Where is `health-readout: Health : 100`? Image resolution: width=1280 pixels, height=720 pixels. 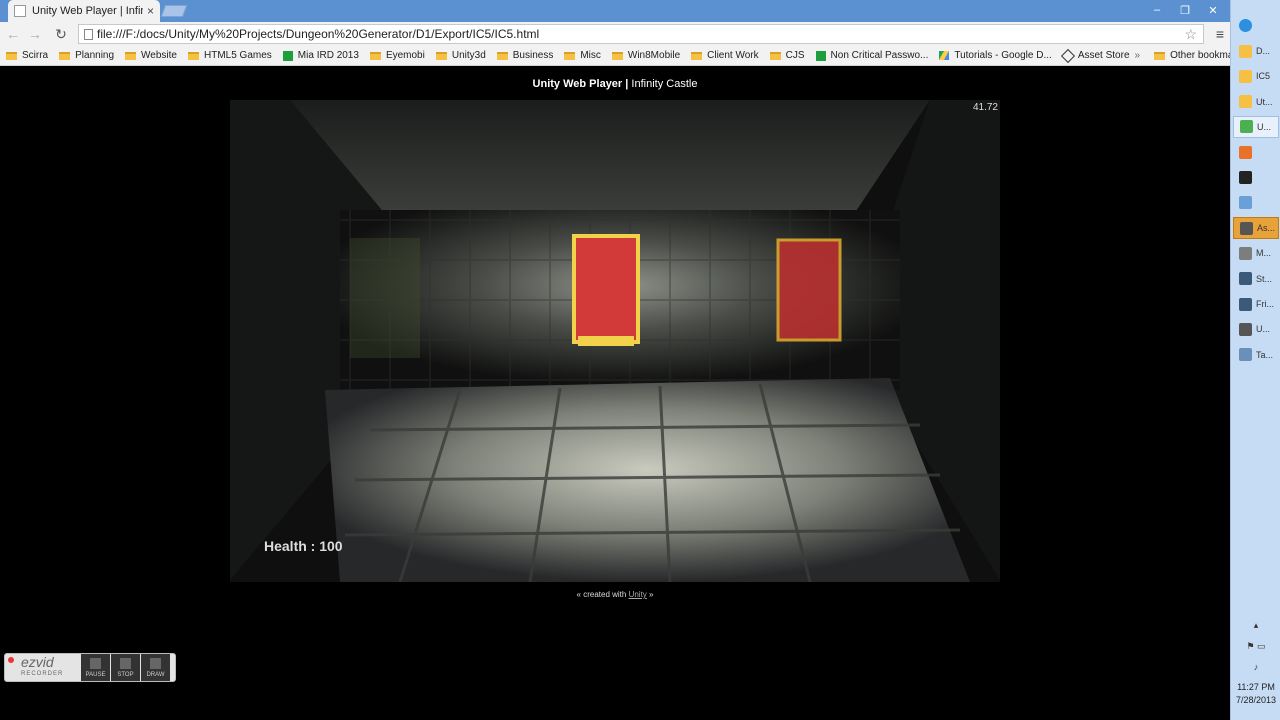
health-readout: Health : 100 is located at coordinates (303, 546).